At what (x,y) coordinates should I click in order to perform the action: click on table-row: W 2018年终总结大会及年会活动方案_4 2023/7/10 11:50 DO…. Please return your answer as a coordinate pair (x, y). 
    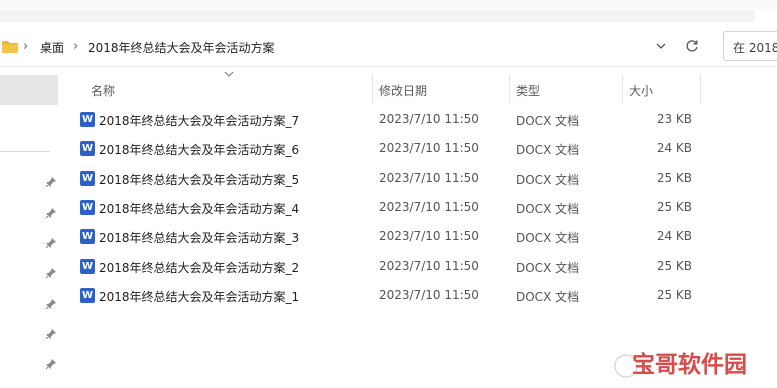
    Looking at the image, I should click on (389, 207).